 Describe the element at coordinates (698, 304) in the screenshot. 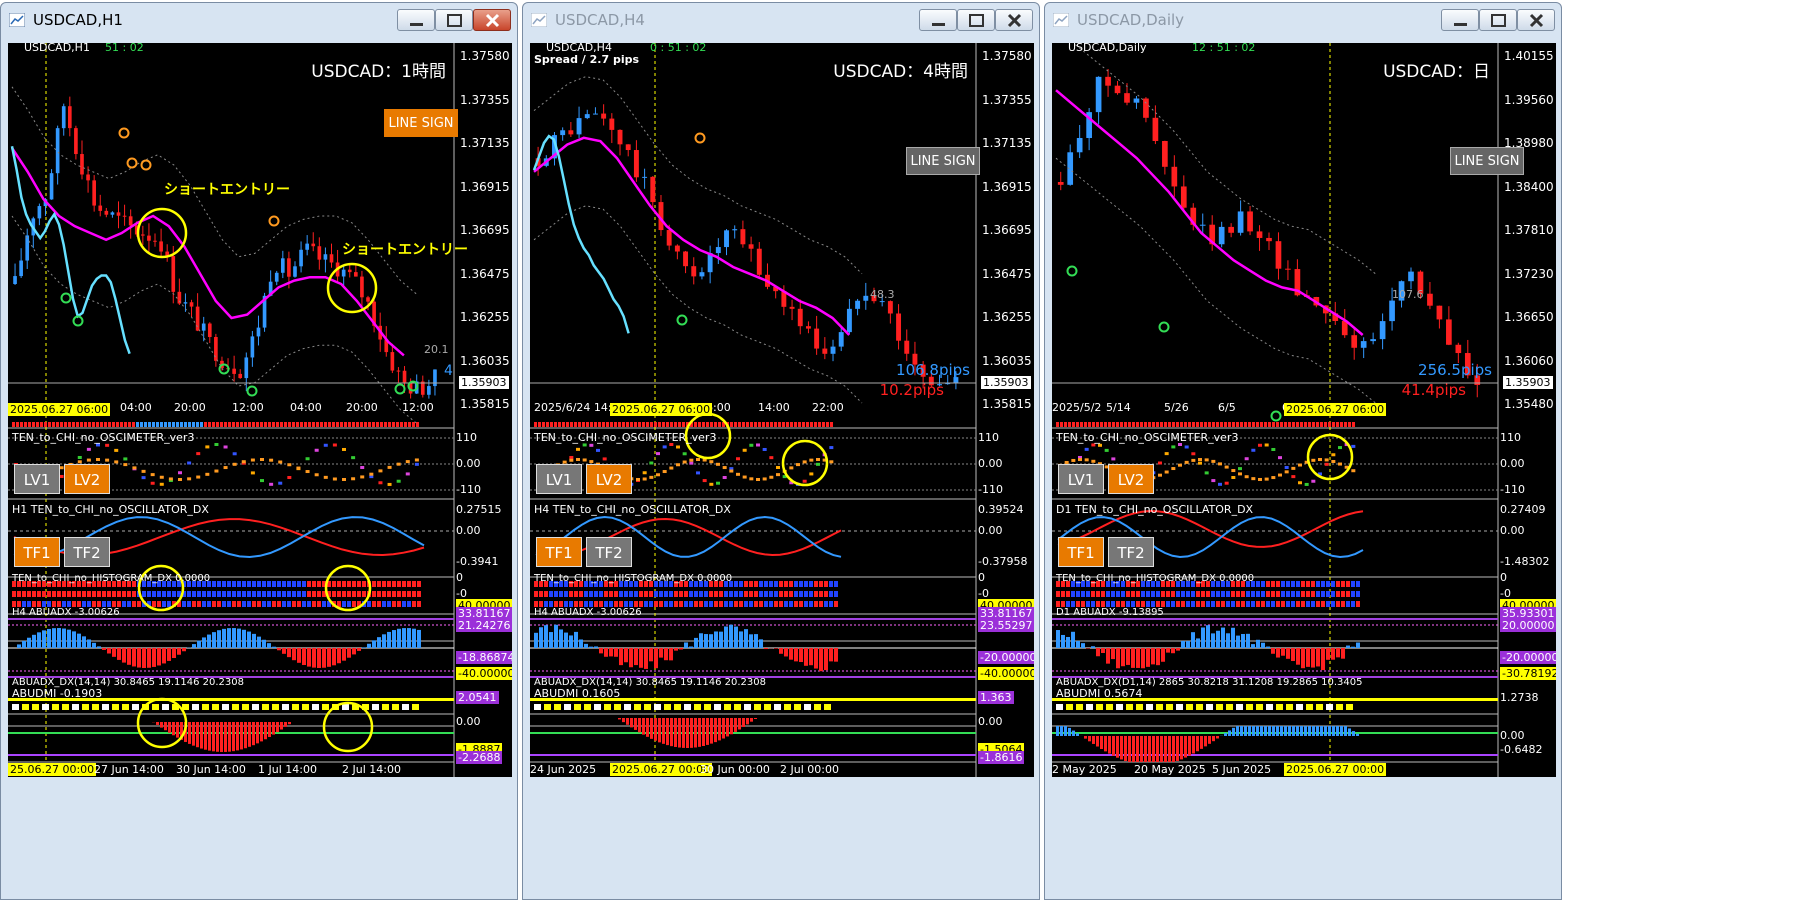

I see `envelope-lower` at that location.